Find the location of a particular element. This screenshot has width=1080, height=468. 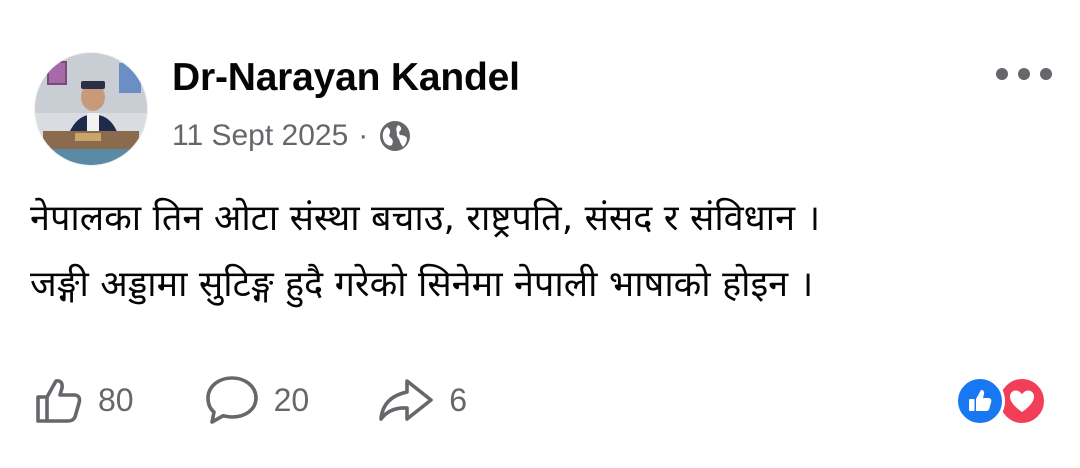

thumbs-up-icon is located at coordinates (59, 401).